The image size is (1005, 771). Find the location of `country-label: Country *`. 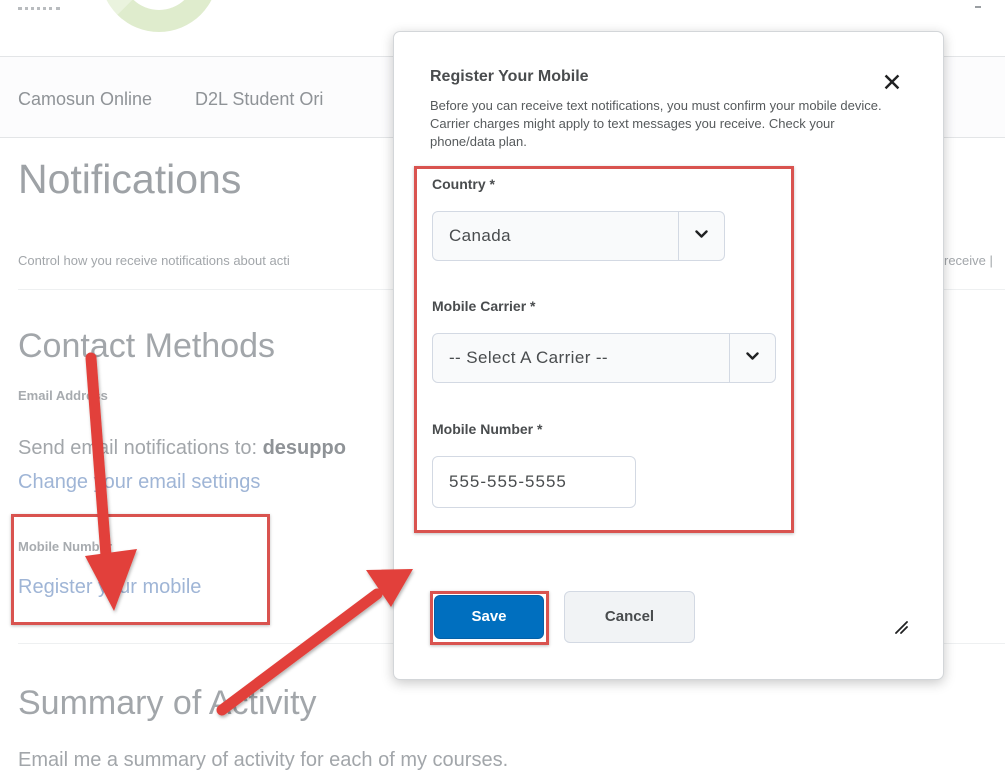

country-label: Country * is located at coordinates (463, 184).